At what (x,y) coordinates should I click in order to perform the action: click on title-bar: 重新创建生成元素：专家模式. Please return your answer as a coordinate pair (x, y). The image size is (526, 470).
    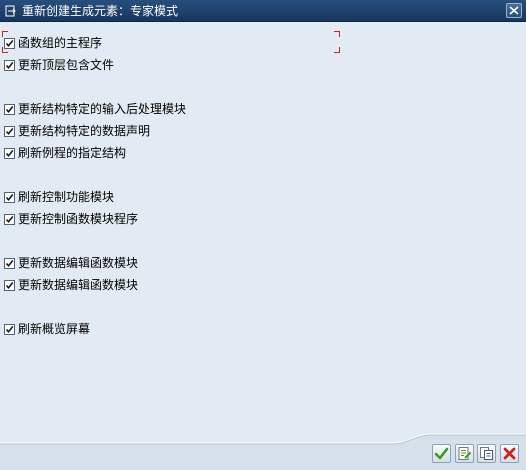
    Looking at the image, I should click on (263, 11).